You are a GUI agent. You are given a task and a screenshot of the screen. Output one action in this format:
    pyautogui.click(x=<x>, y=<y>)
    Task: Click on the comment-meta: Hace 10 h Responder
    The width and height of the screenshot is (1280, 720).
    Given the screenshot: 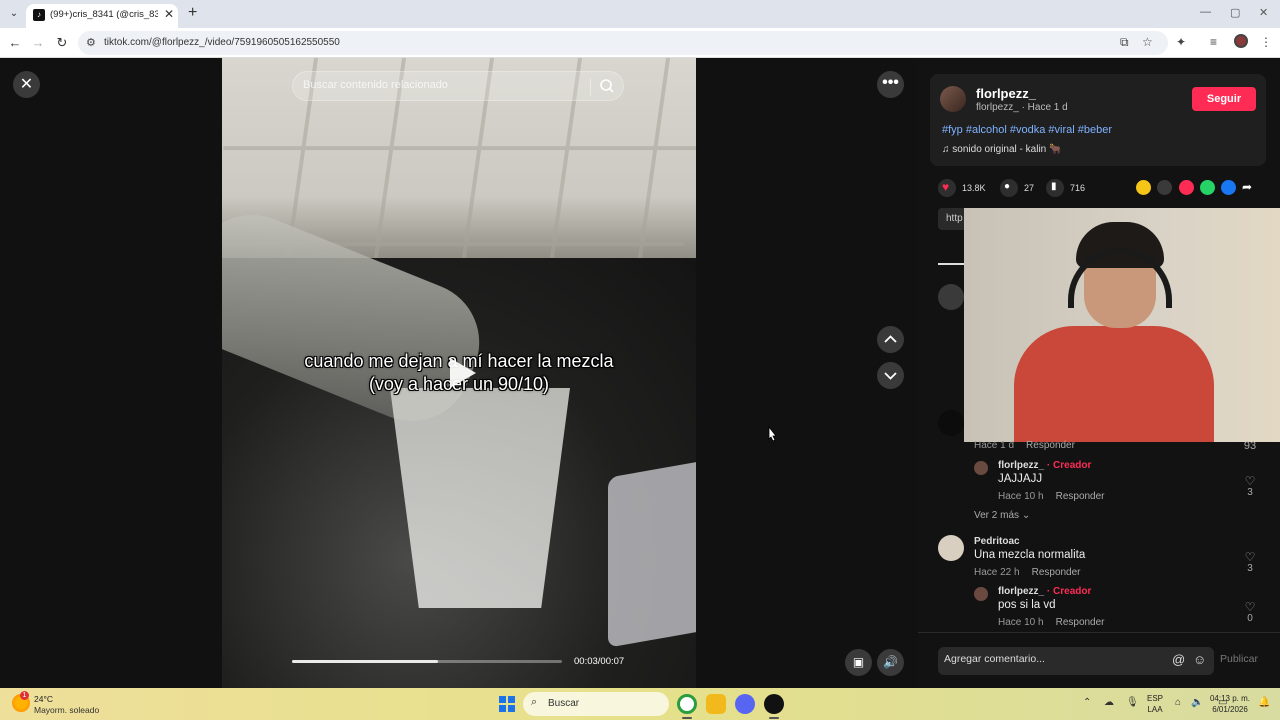 What is the action you would take?
    pyautogui.click(x=1051, y=622)
    